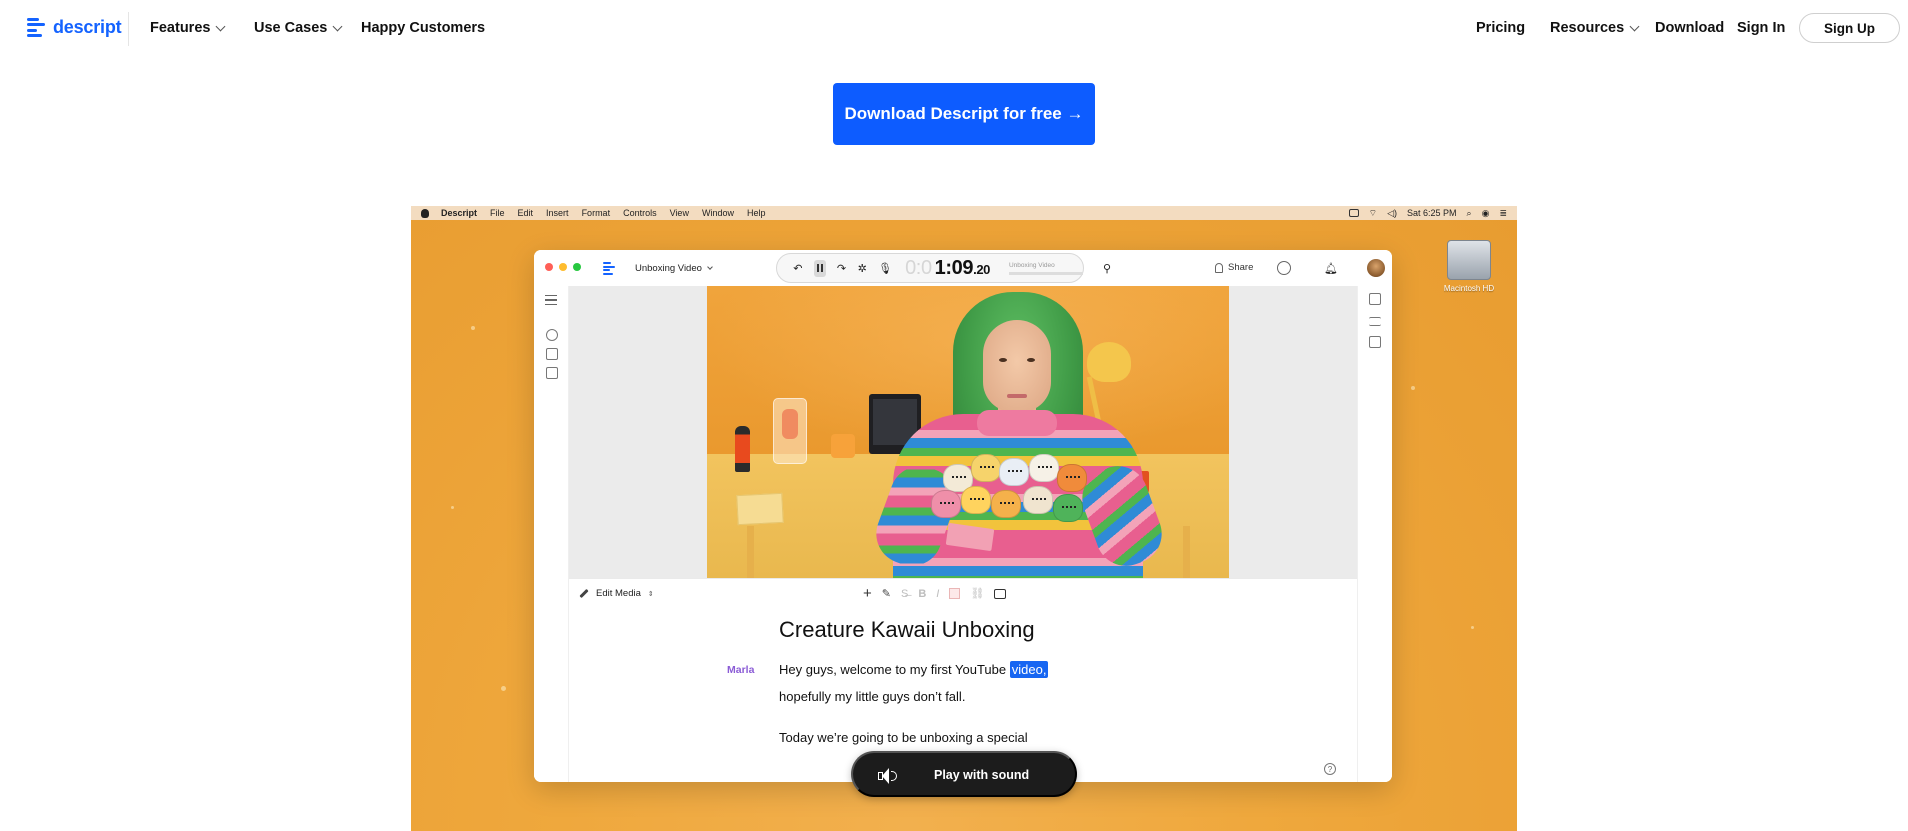 The image size is (1908, 831). I want to click on edit-media-selector: Edit Media ⇕, so click(616, 593).